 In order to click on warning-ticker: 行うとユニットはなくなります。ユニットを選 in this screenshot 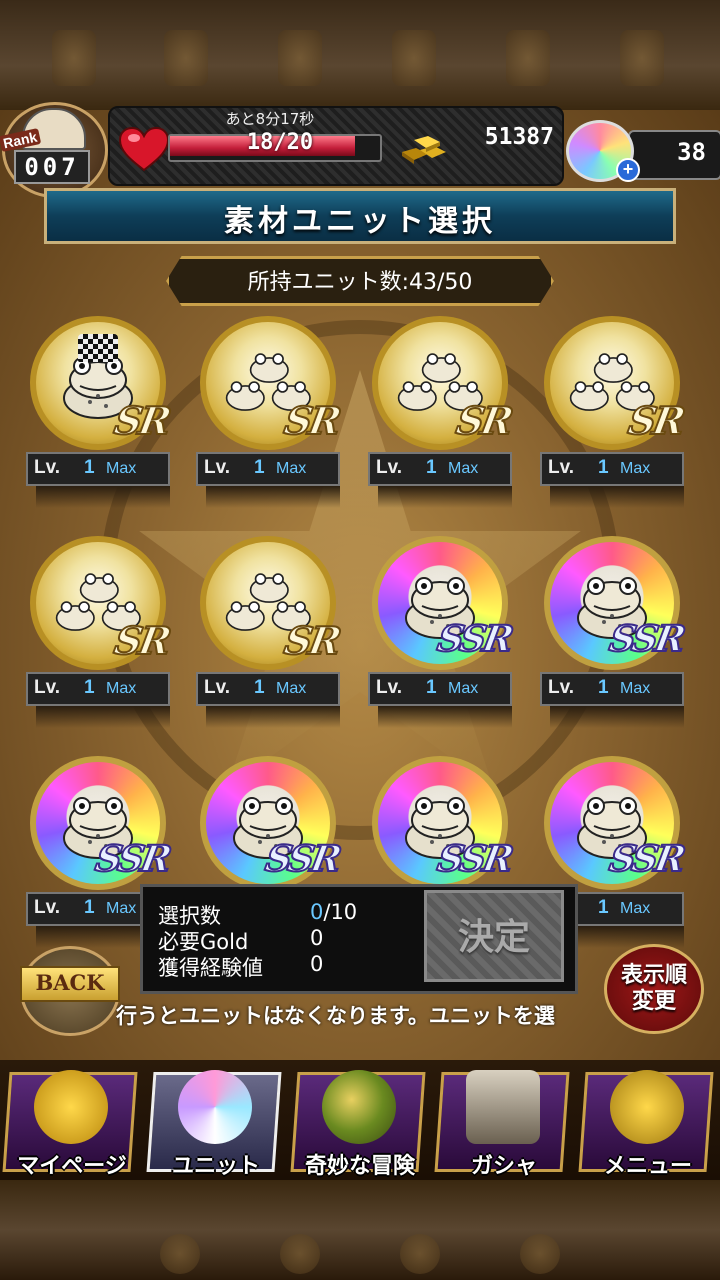, I will do `click(335, 1016)`.